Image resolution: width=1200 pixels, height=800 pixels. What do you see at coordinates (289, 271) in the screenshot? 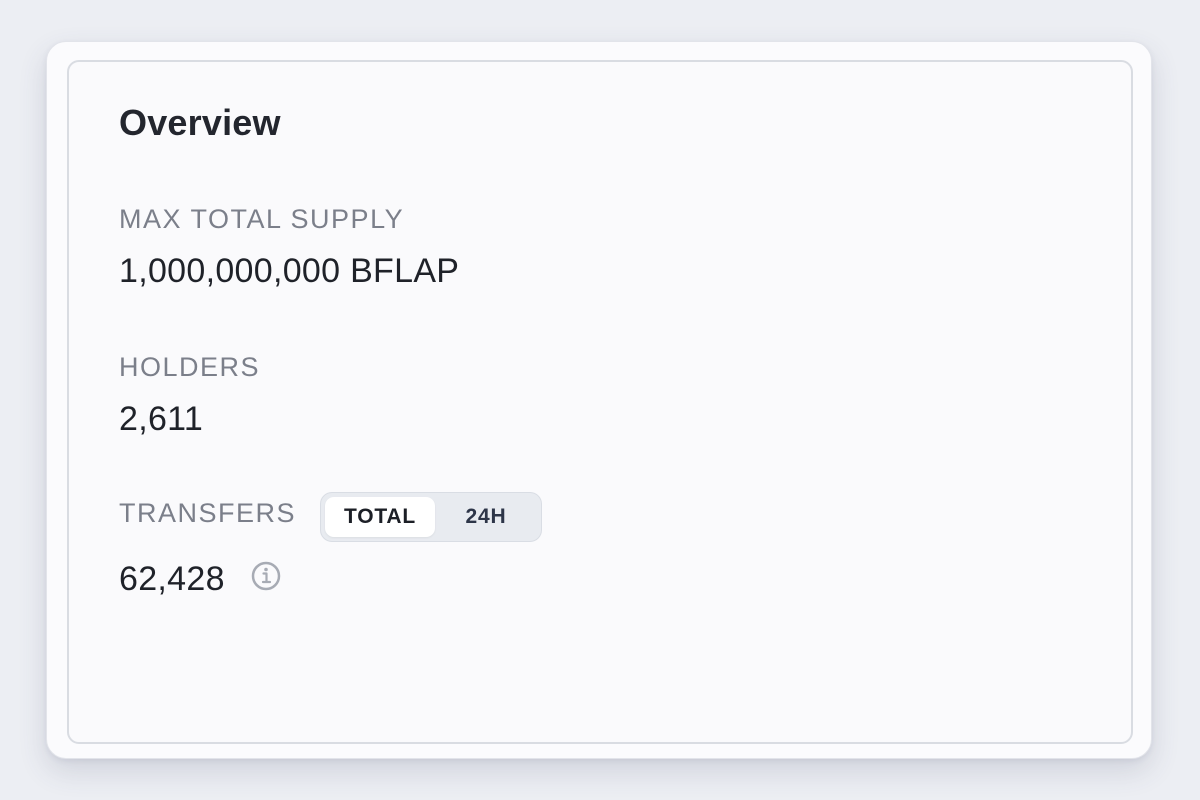
I see `max-total-supply-value: 1,000,000,000 BFLAP` at bounding box center [289, 271].